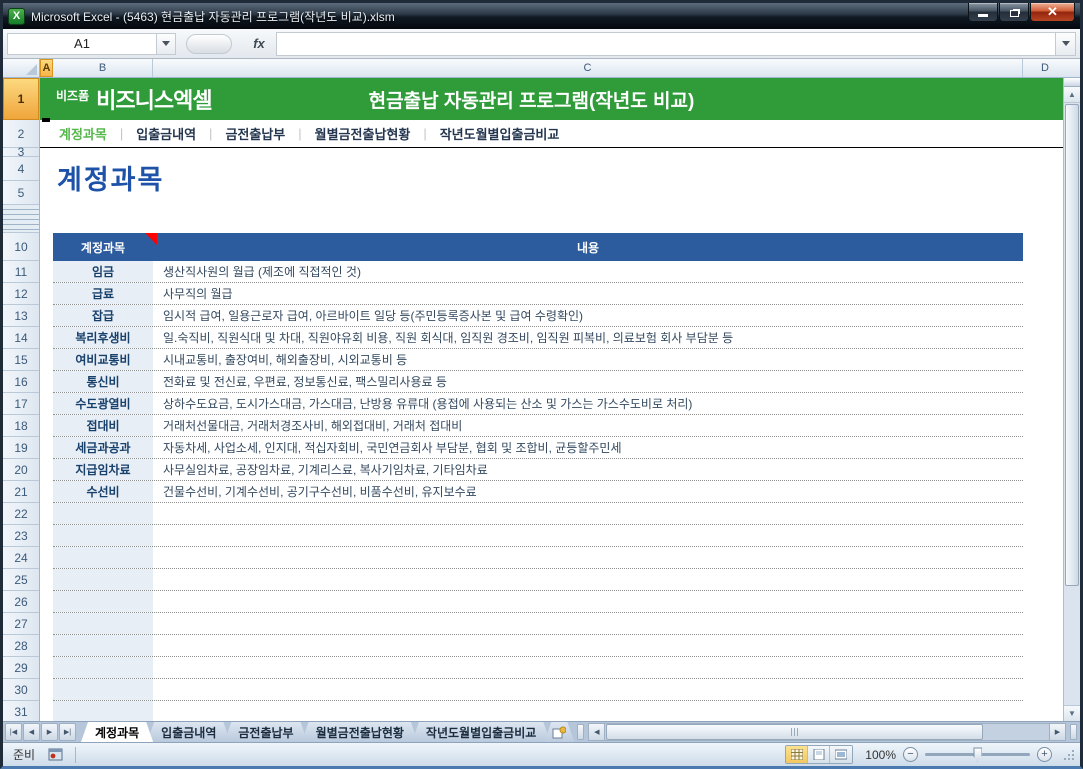 The height and width of the screenshot is (769, 1083). I want to click on row-header-28: 28, so click(21, 646).